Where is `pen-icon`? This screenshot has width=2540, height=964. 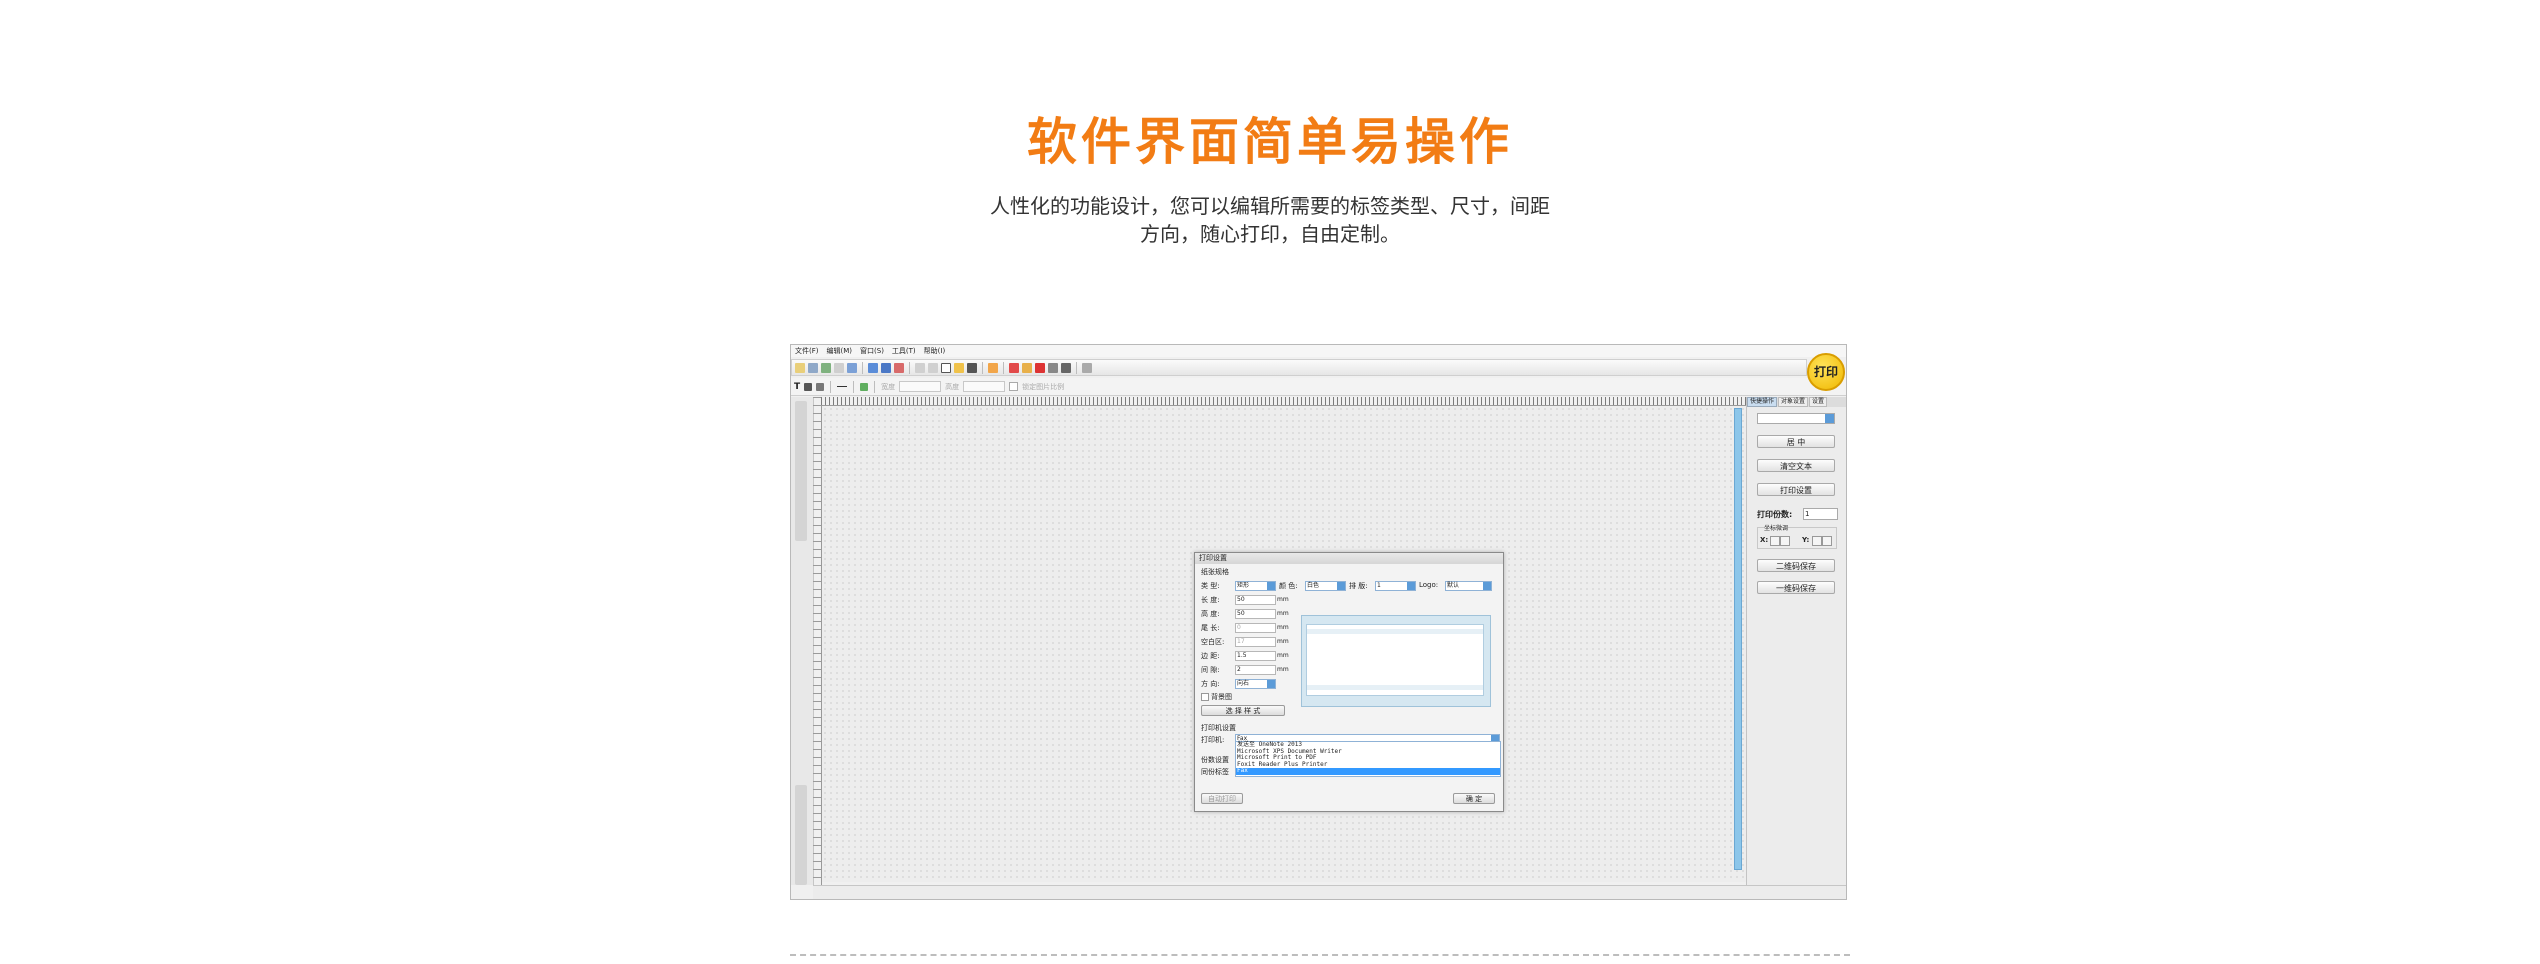
pen-icon is located at coordinates (1040, 367).